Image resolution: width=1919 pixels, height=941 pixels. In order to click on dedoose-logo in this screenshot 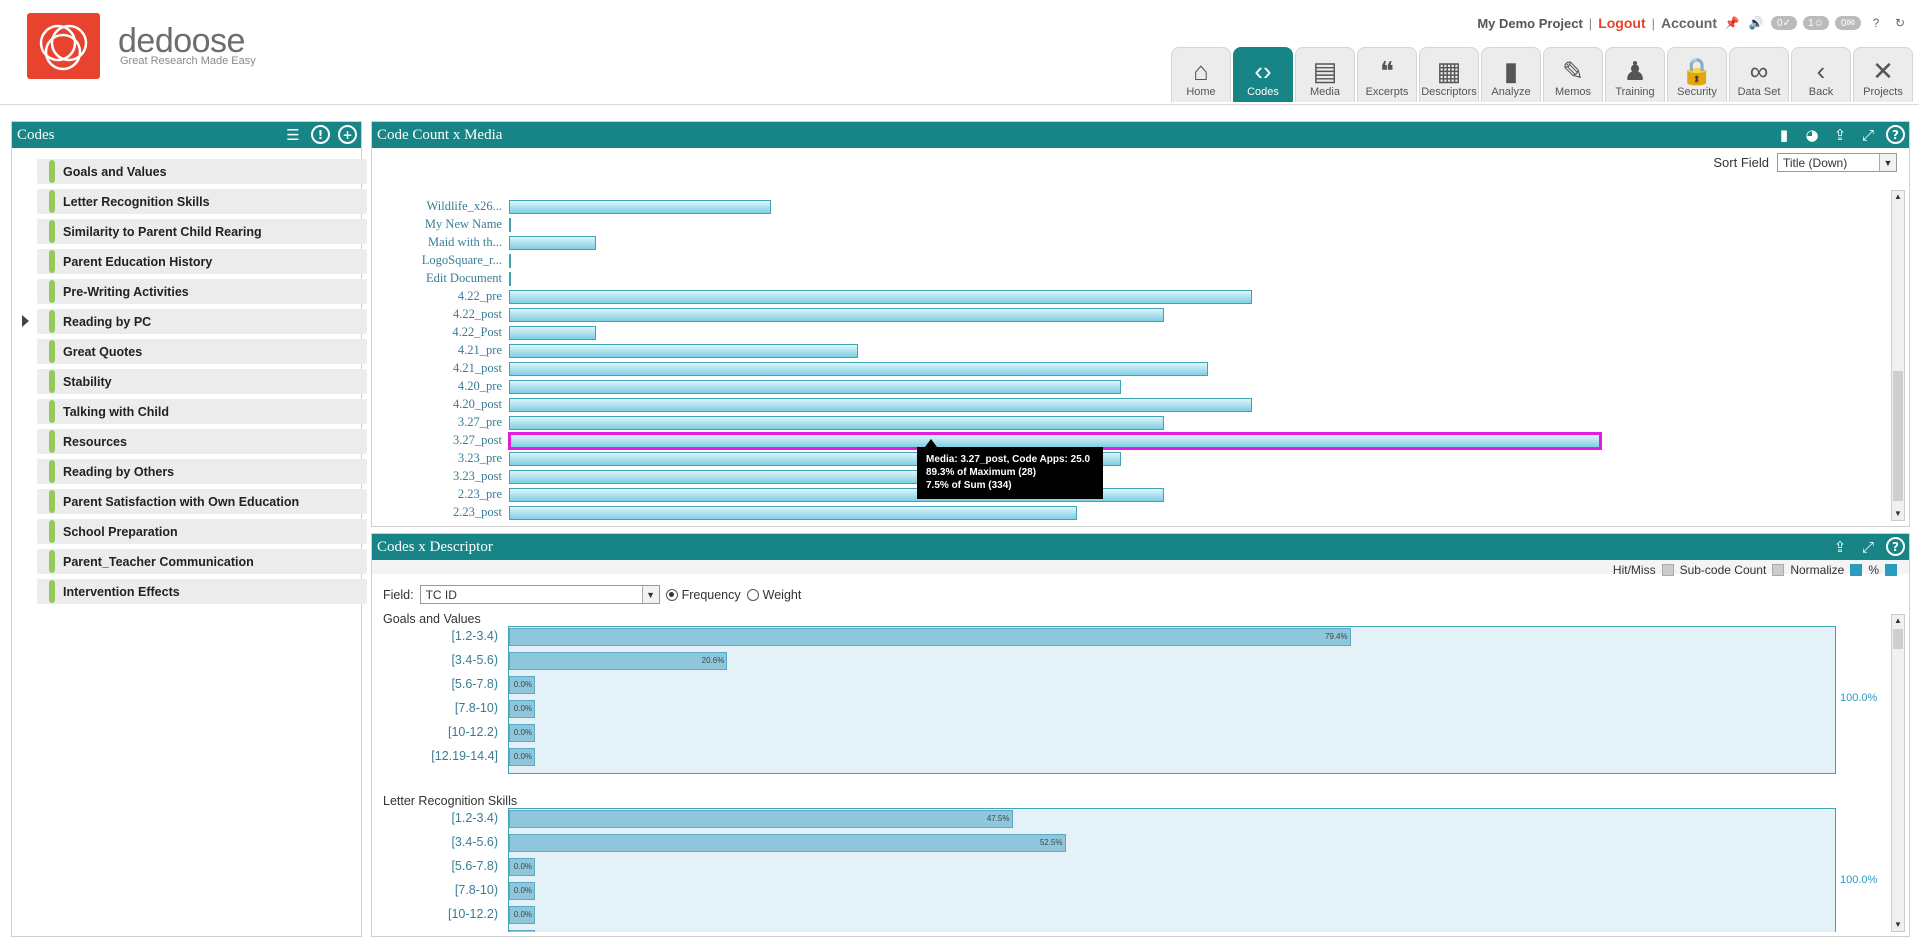, I will do `click(63, 46)`.